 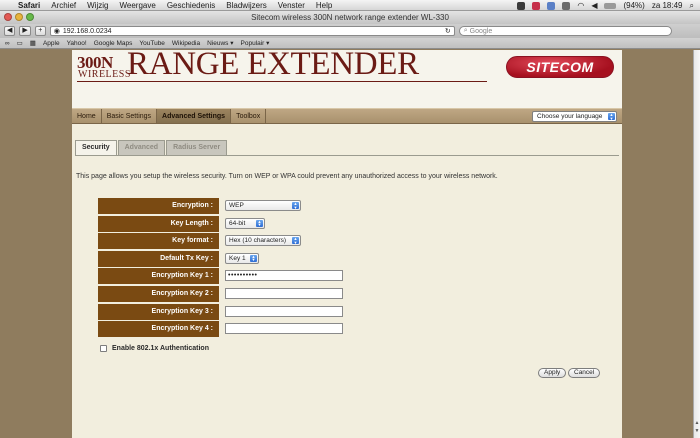 I want to click on scroll-down-icon: ▼, so click(x=697, y=431).